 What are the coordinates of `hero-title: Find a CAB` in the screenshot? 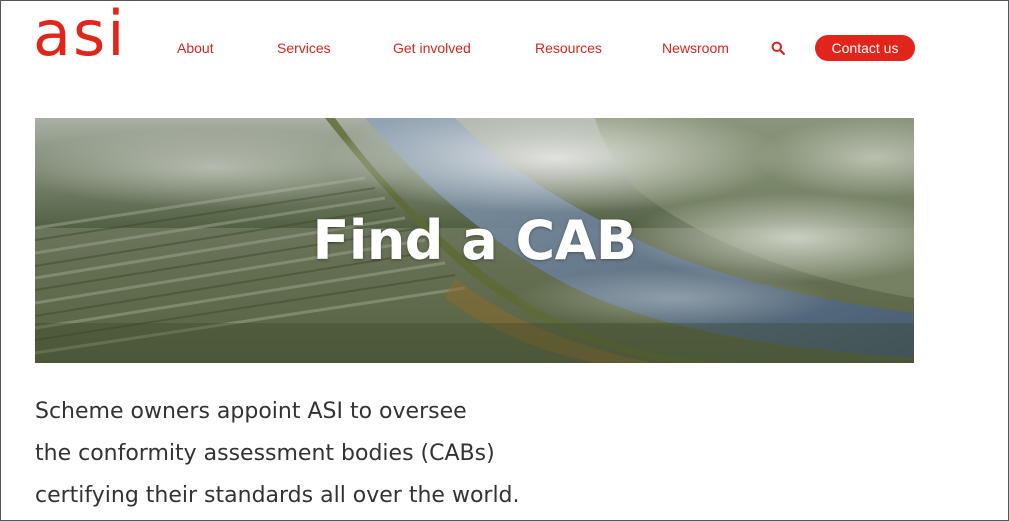 It's located at (474, 240).